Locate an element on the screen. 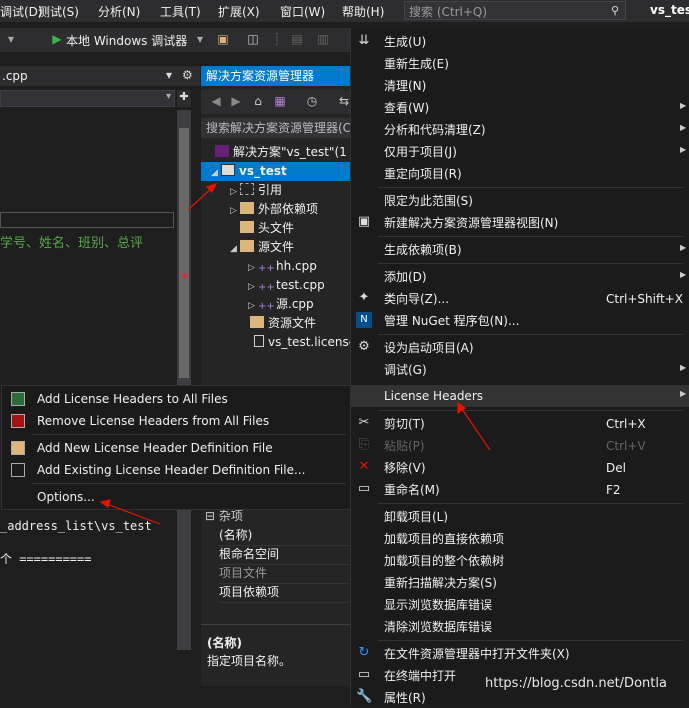 This screenshot has width=689, height=708. arrow-to-license-headers is located at coordinates (475, 428).